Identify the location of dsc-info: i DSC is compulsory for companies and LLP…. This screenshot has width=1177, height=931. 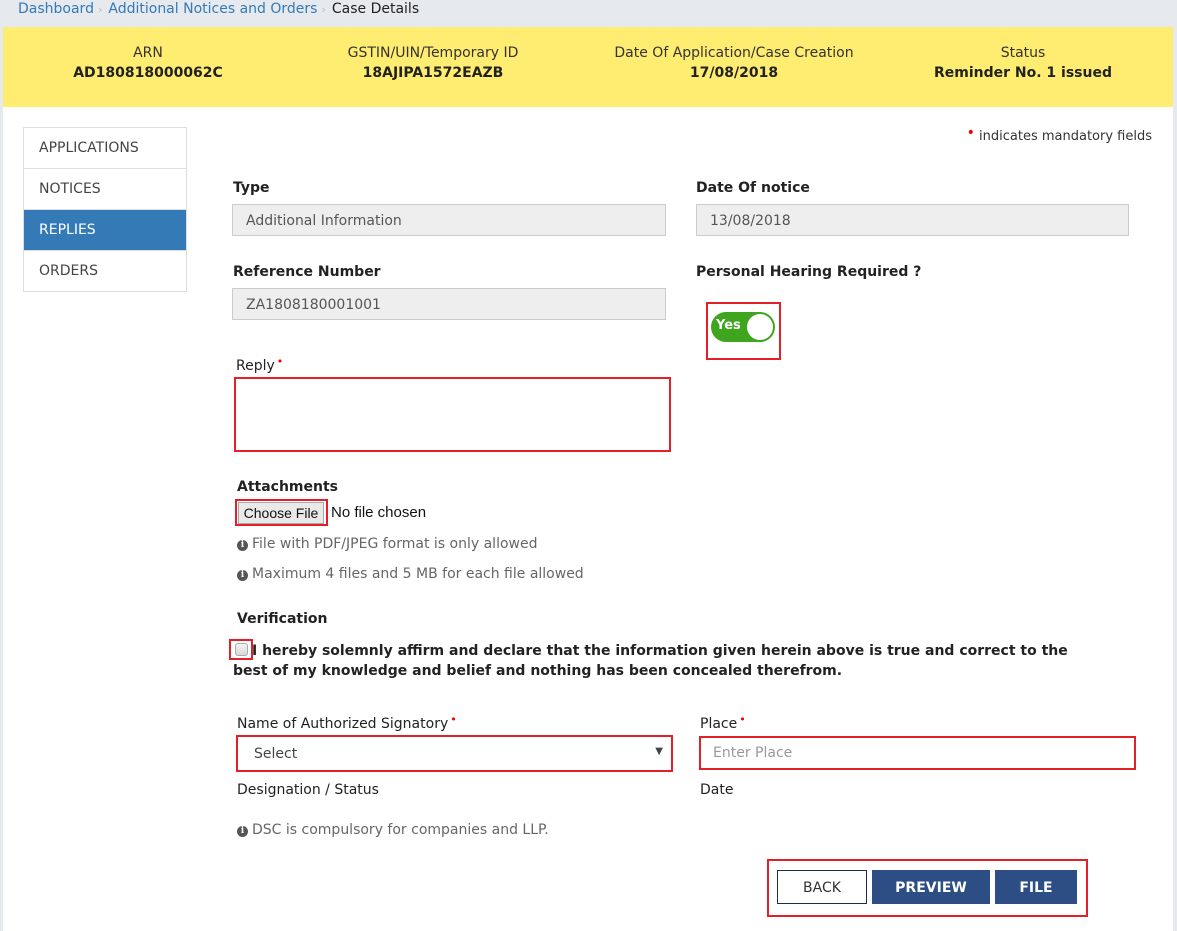
(393, 830).